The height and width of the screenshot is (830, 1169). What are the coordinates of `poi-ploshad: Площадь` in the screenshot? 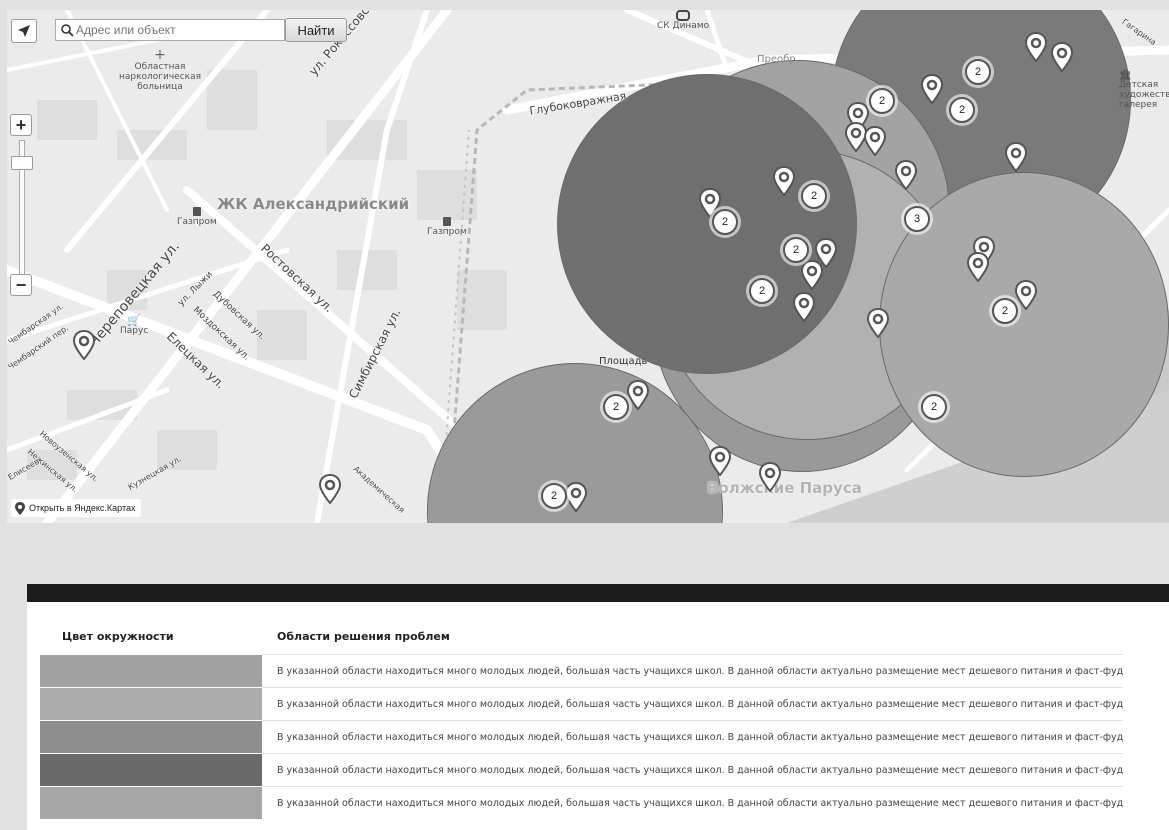 It's located at (623, 361).